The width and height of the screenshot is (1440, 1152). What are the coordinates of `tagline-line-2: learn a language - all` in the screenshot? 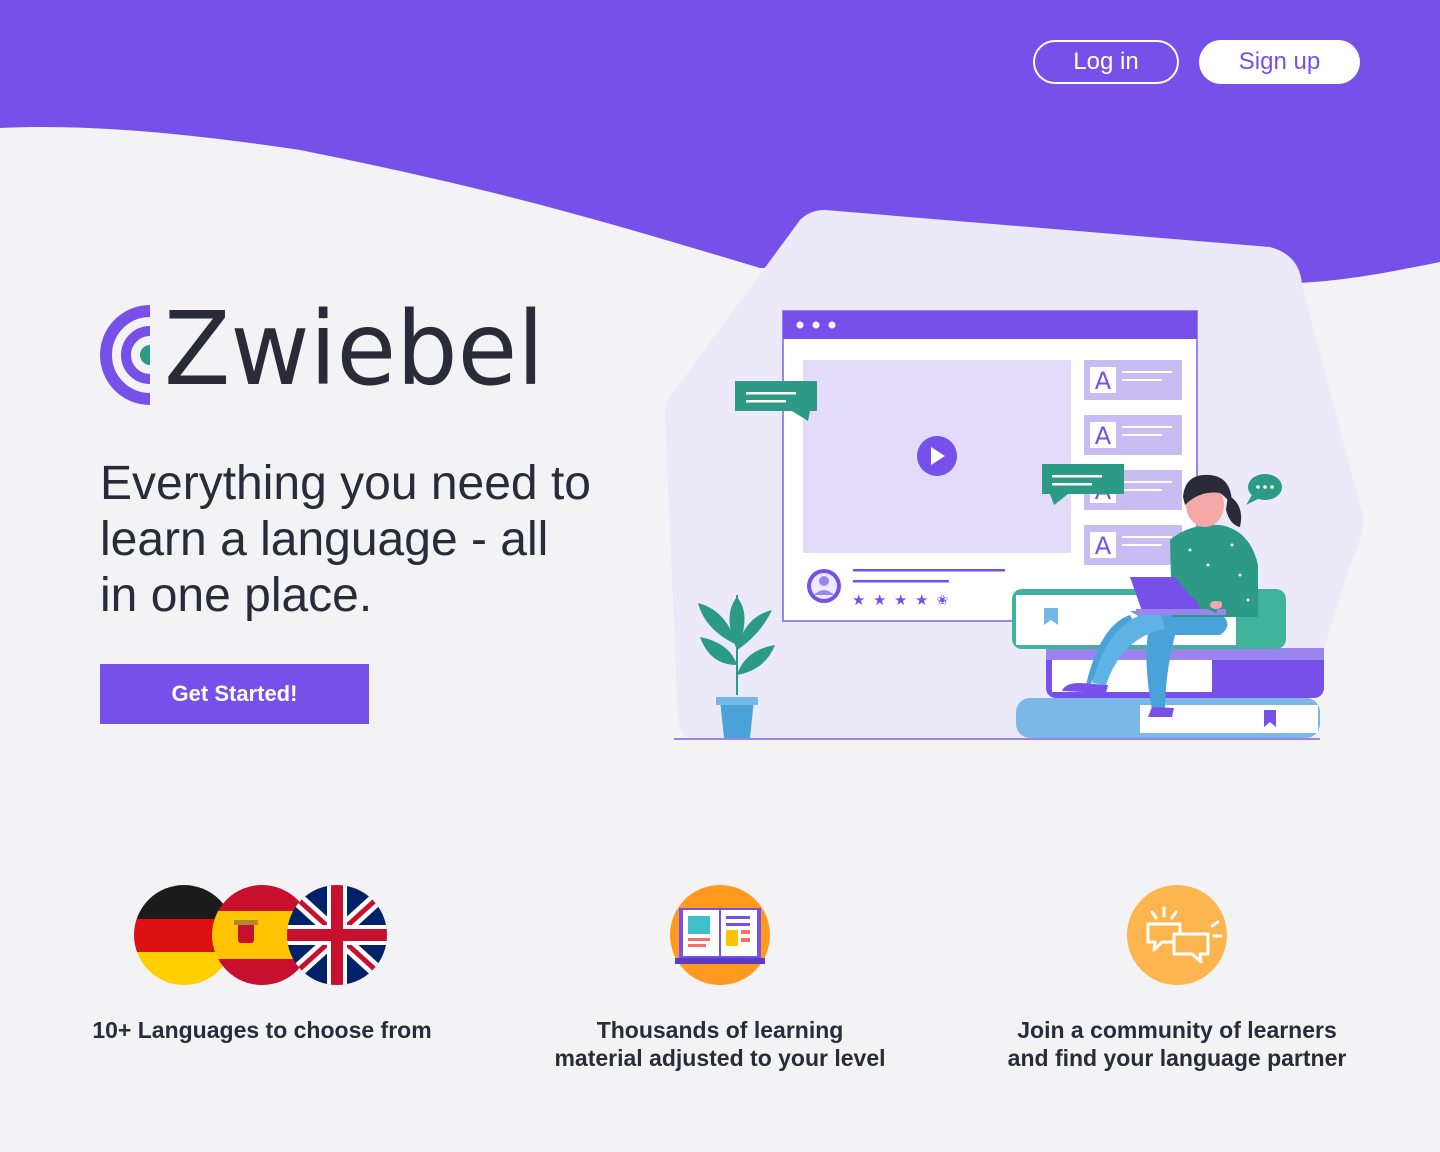 It's located at (324, 539).